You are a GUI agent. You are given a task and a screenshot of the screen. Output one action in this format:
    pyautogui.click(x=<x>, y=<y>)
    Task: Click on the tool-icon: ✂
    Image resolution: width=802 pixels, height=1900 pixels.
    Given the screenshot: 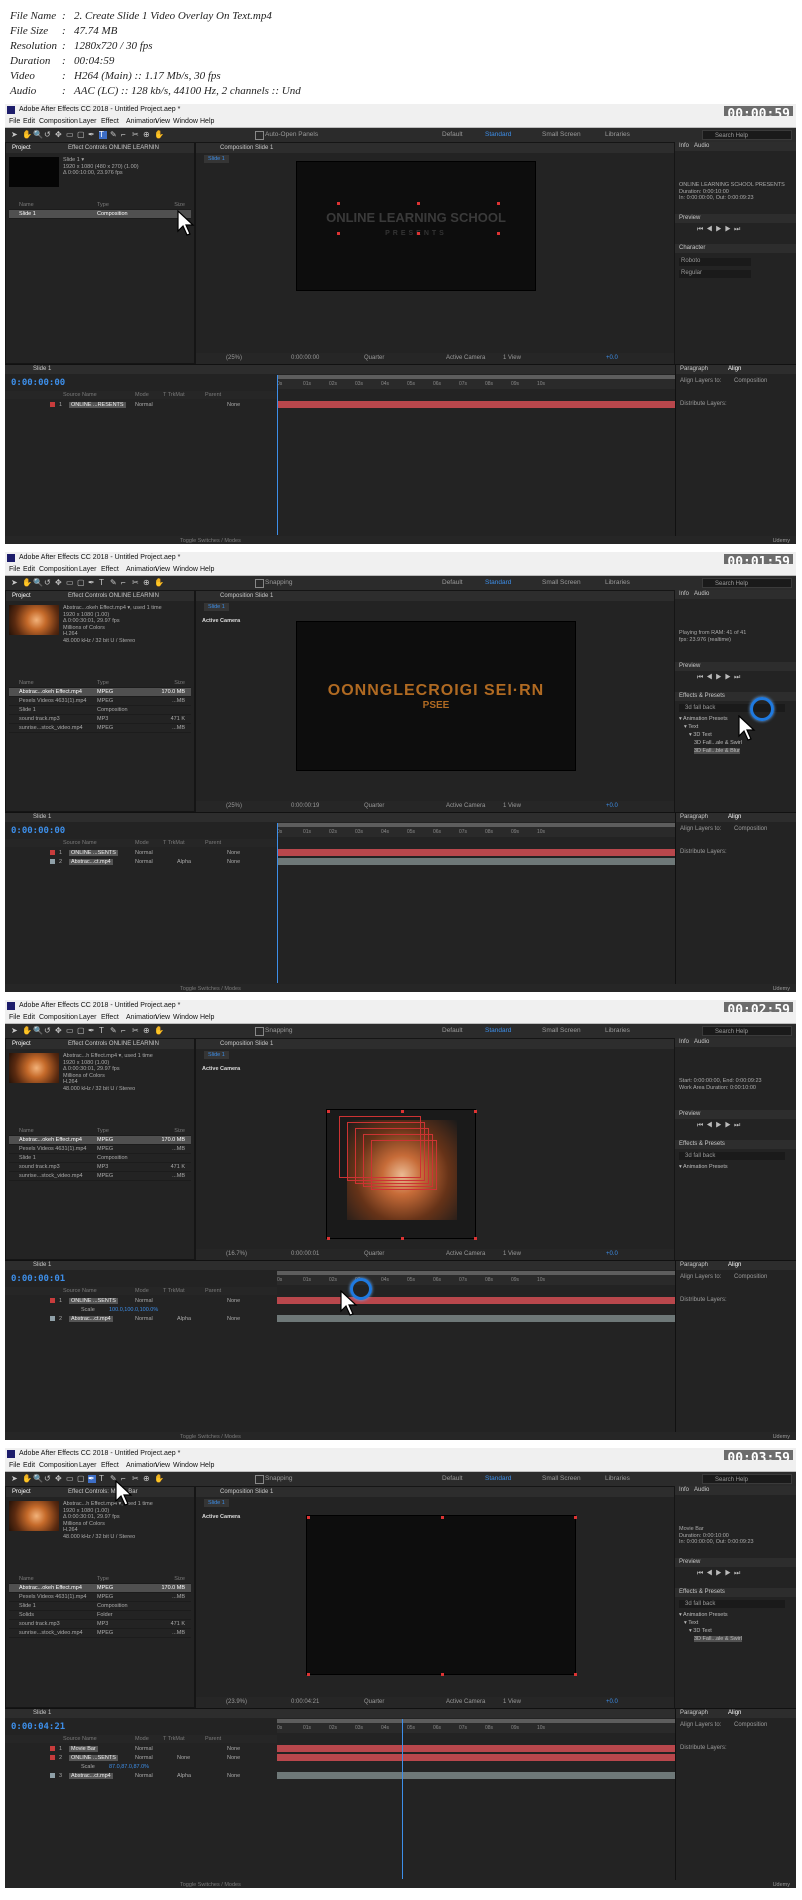 What is the action you would take?
    pyautogui.click(x=136, y=1479)
    